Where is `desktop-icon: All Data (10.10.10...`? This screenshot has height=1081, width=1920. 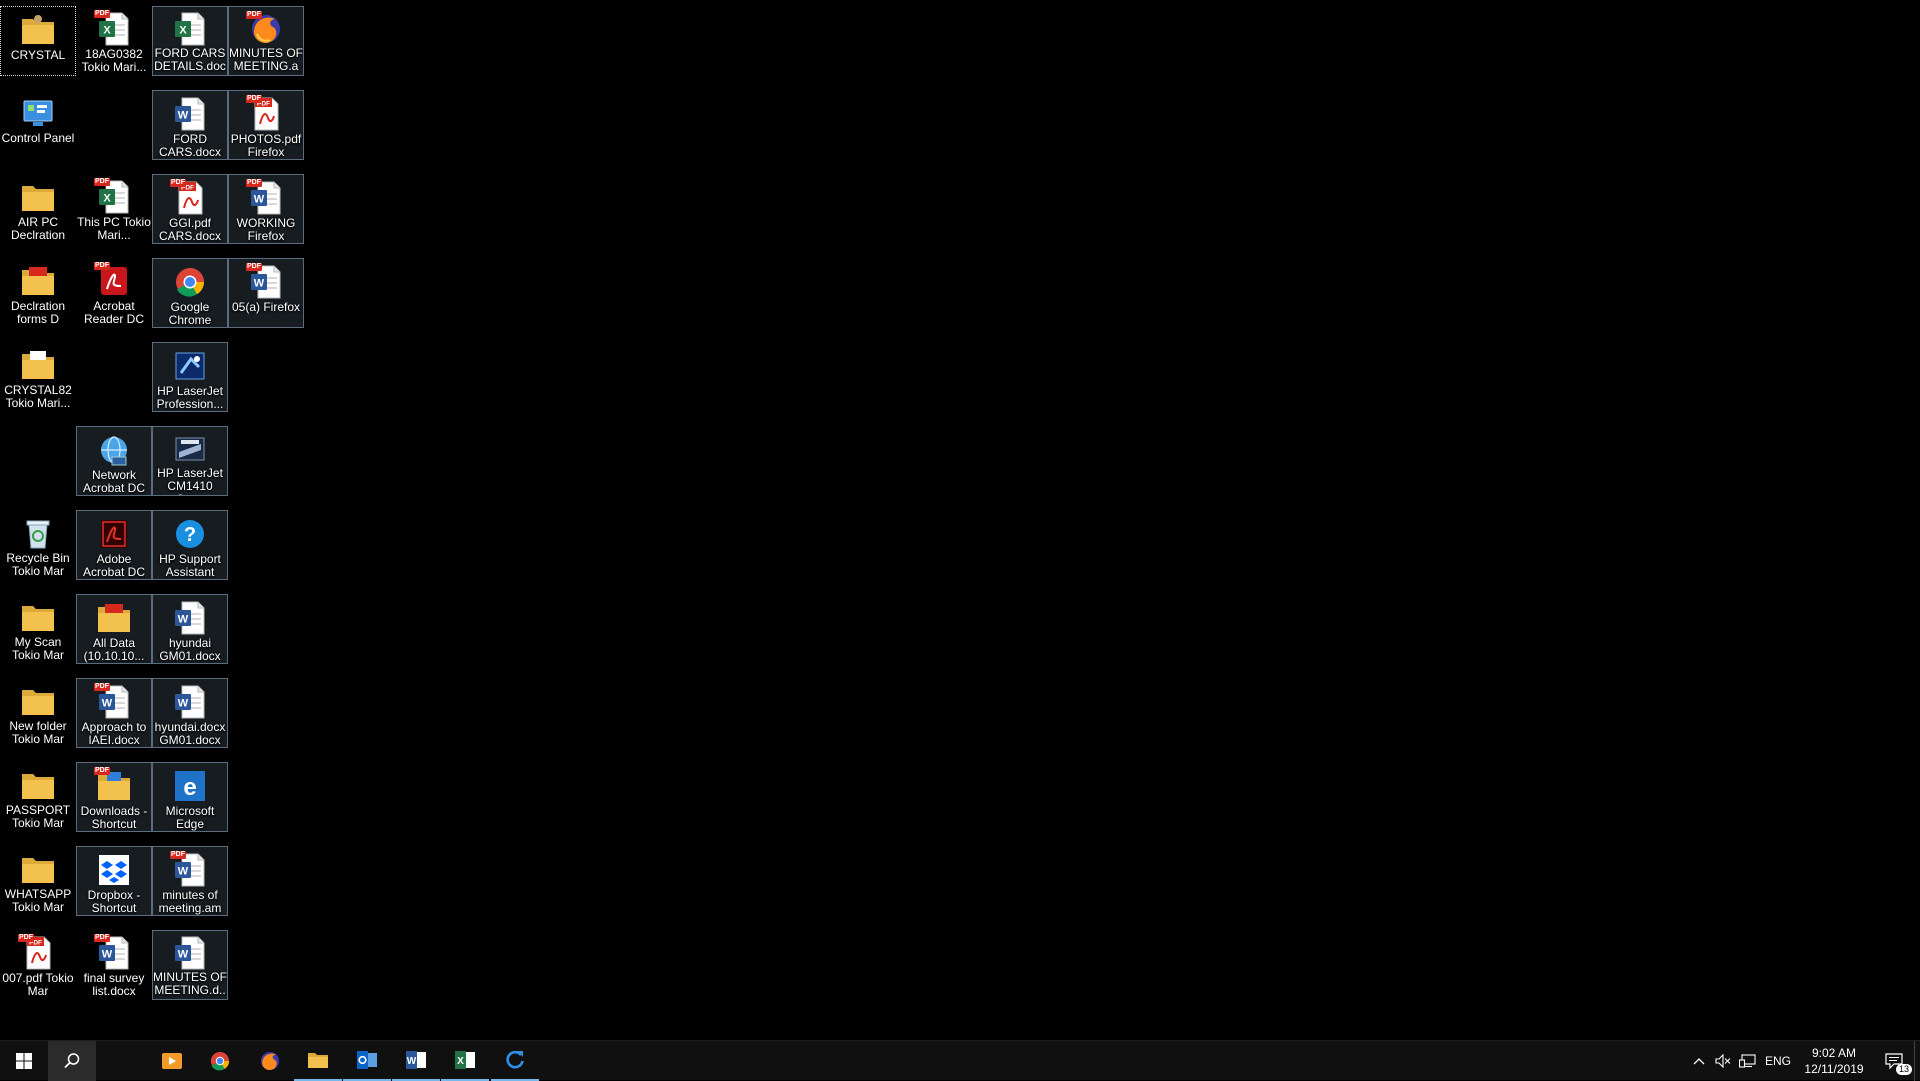
desktop-icon: All Data (10.10.10... is located at coordinates (114, 629).